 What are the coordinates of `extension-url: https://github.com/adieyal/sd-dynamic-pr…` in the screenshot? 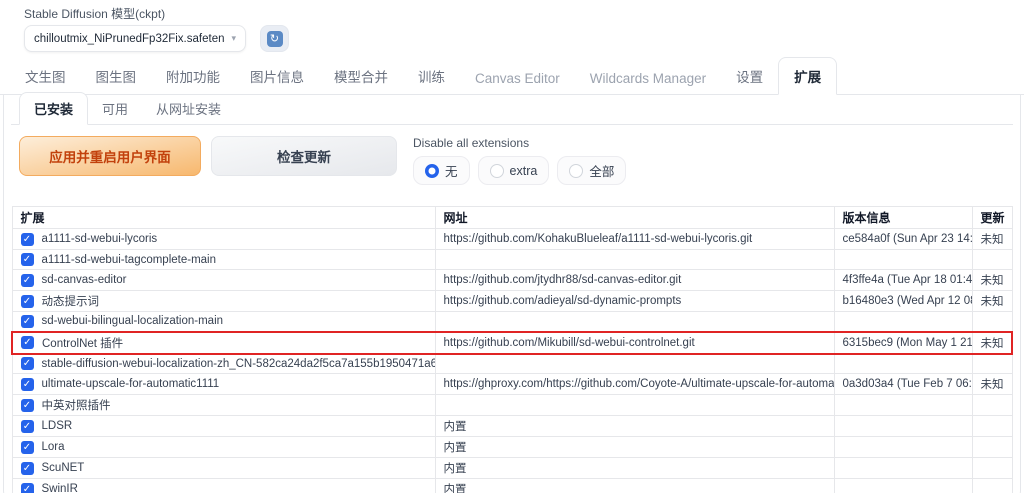 It's located at (634, 301).